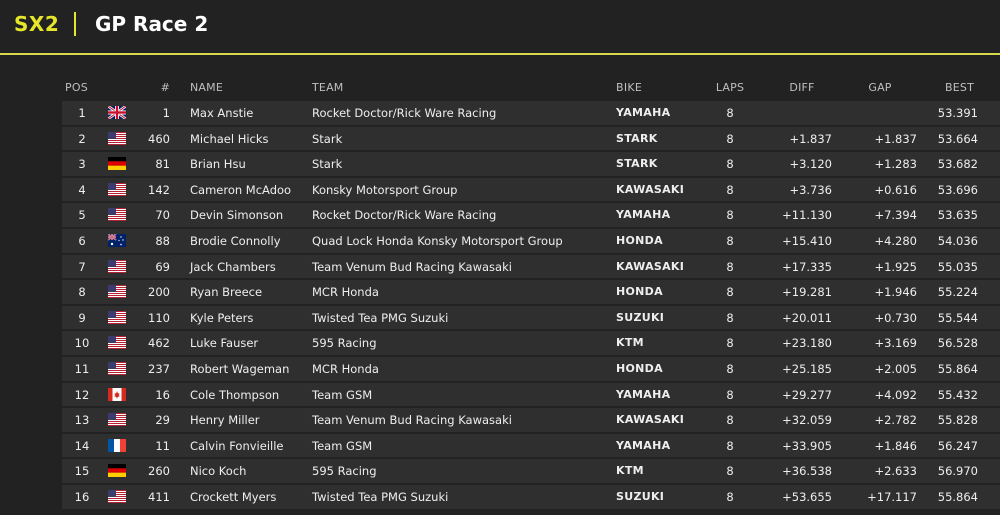 This screenshot has width=1000, height=515. I want to click on rider-diff: +1.837, so click(810, 138).